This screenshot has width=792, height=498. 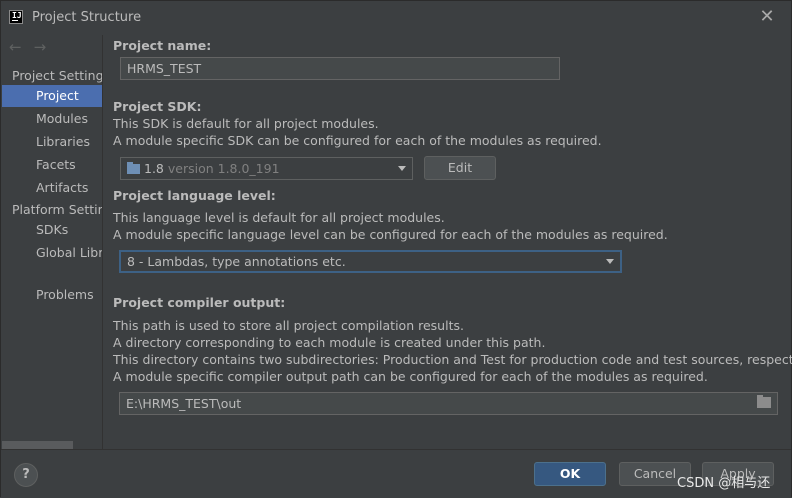 What do you see at coordinates (396, 473) in the screenshot?
I see `dialog-footer: ? OK Cancel Apply CSDN @相与还` at bounding box center [396, 473].